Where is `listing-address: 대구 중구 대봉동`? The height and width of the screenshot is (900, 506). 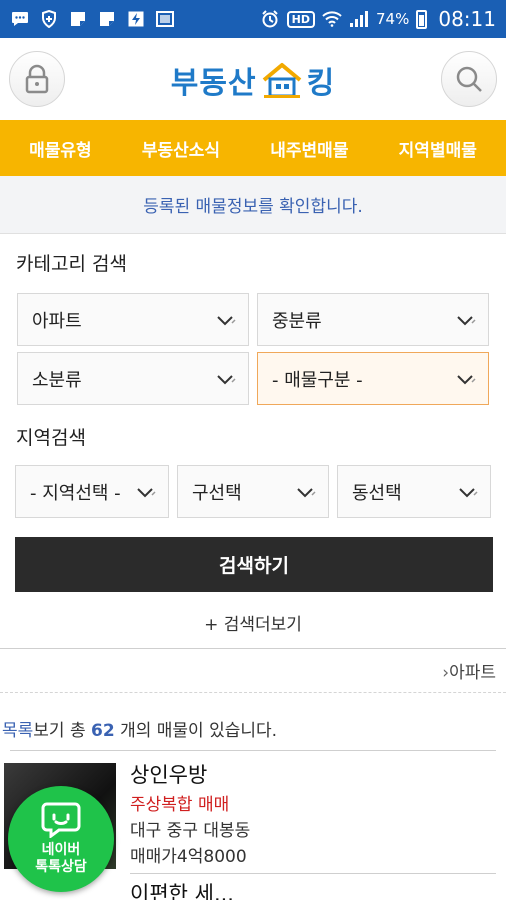 listing-address: 대구 중구 대봉동 is located at coordinates (190, 831).